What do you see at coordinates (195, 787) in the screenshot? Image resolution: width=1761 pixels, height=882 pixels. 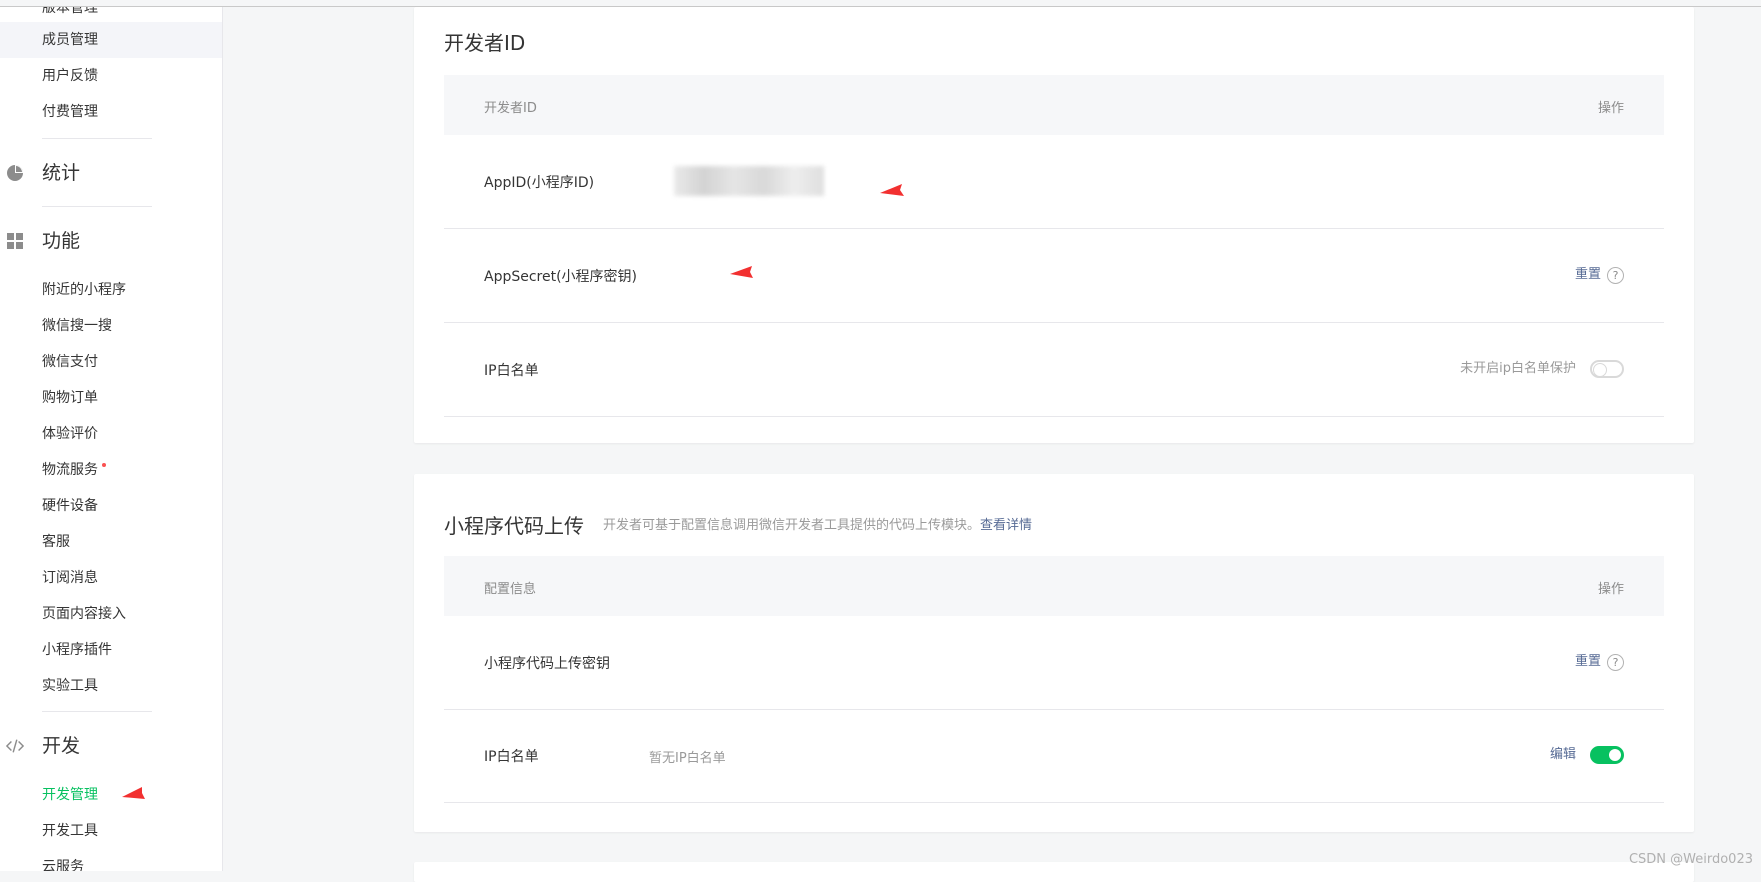 I see `arrow-to-dev-management` at bounding box center [195, 787].